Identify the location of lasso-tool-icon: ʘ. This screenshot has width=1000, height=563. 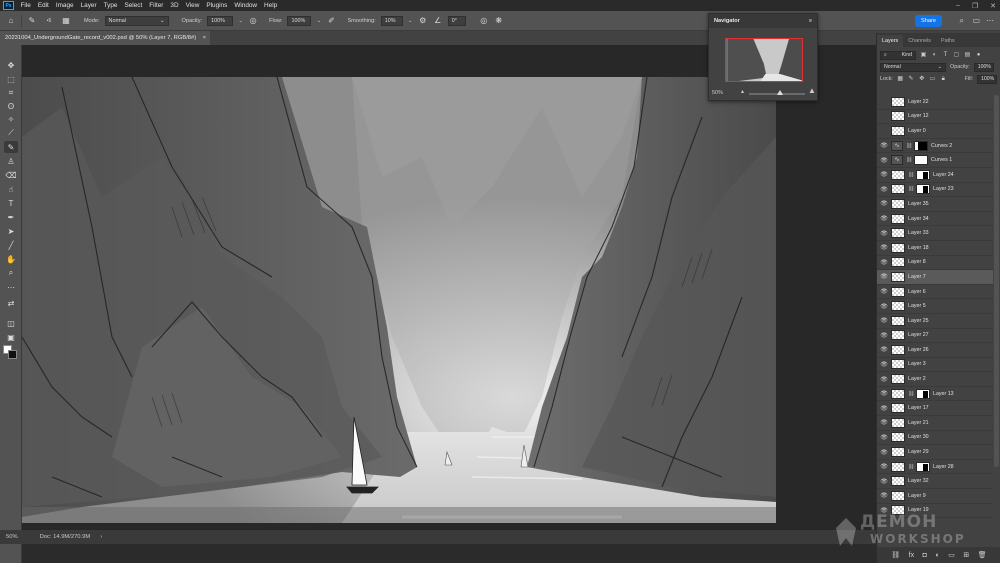
(11, 106).